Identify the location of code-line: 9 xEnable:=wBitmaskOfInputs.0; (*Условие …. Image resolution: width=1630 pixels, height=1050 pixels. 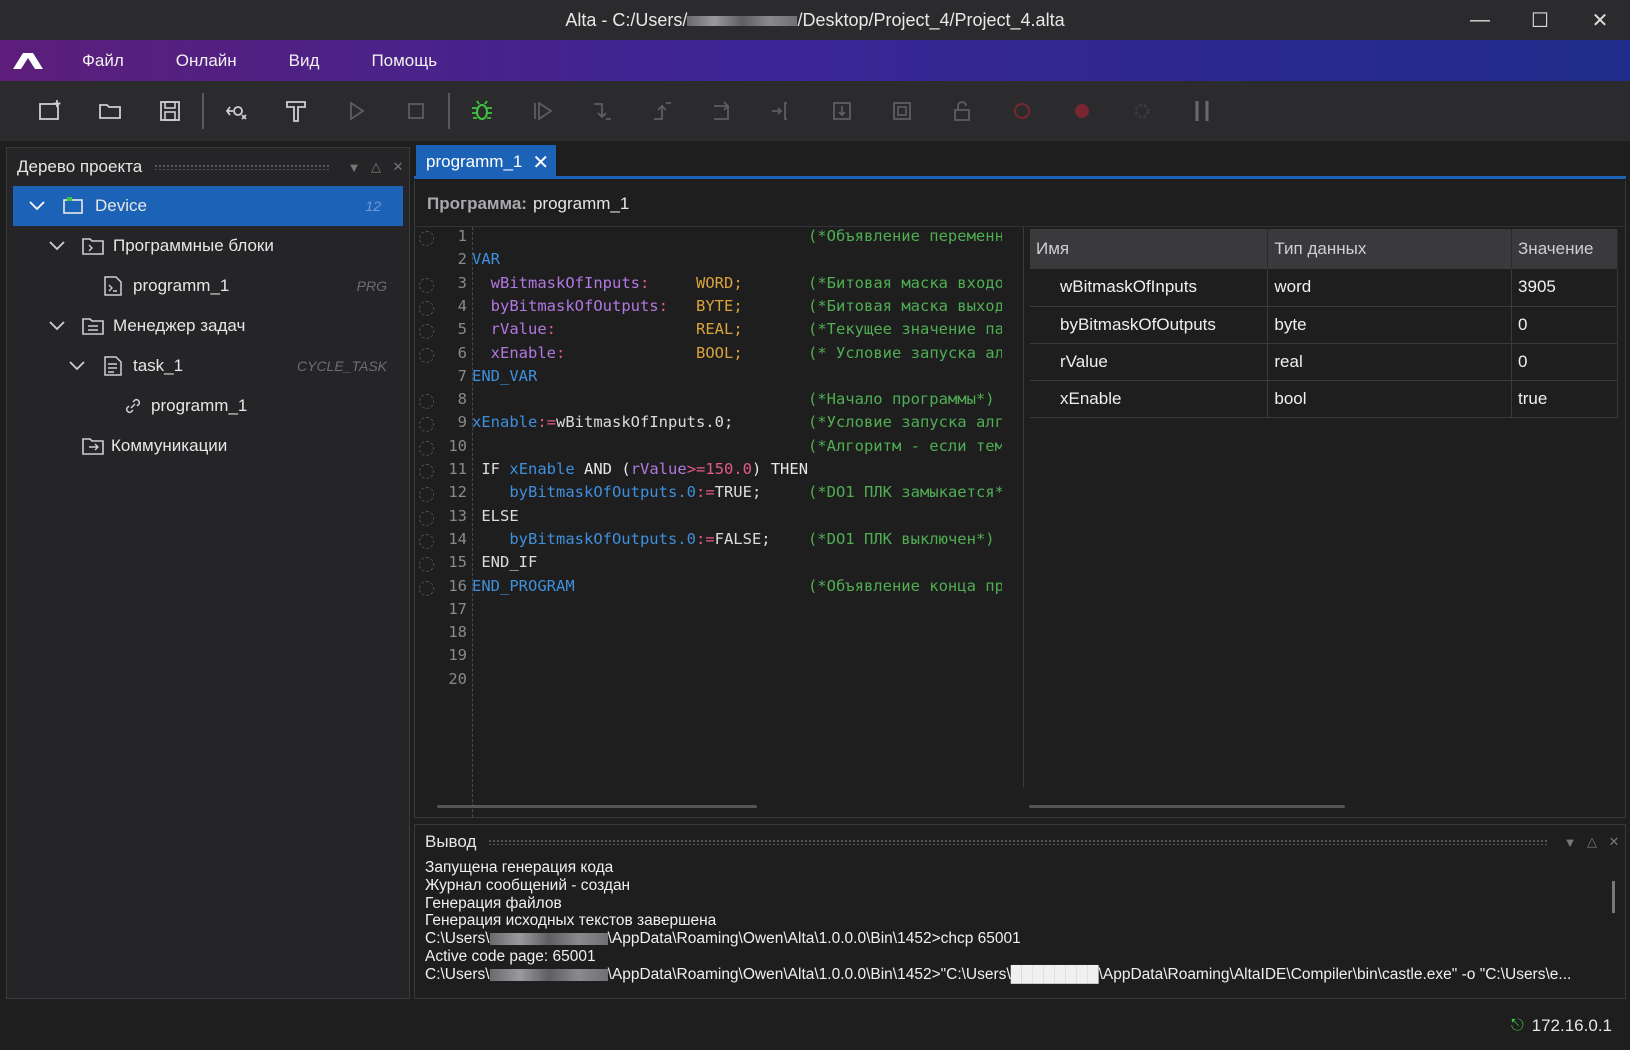
(715, 424).